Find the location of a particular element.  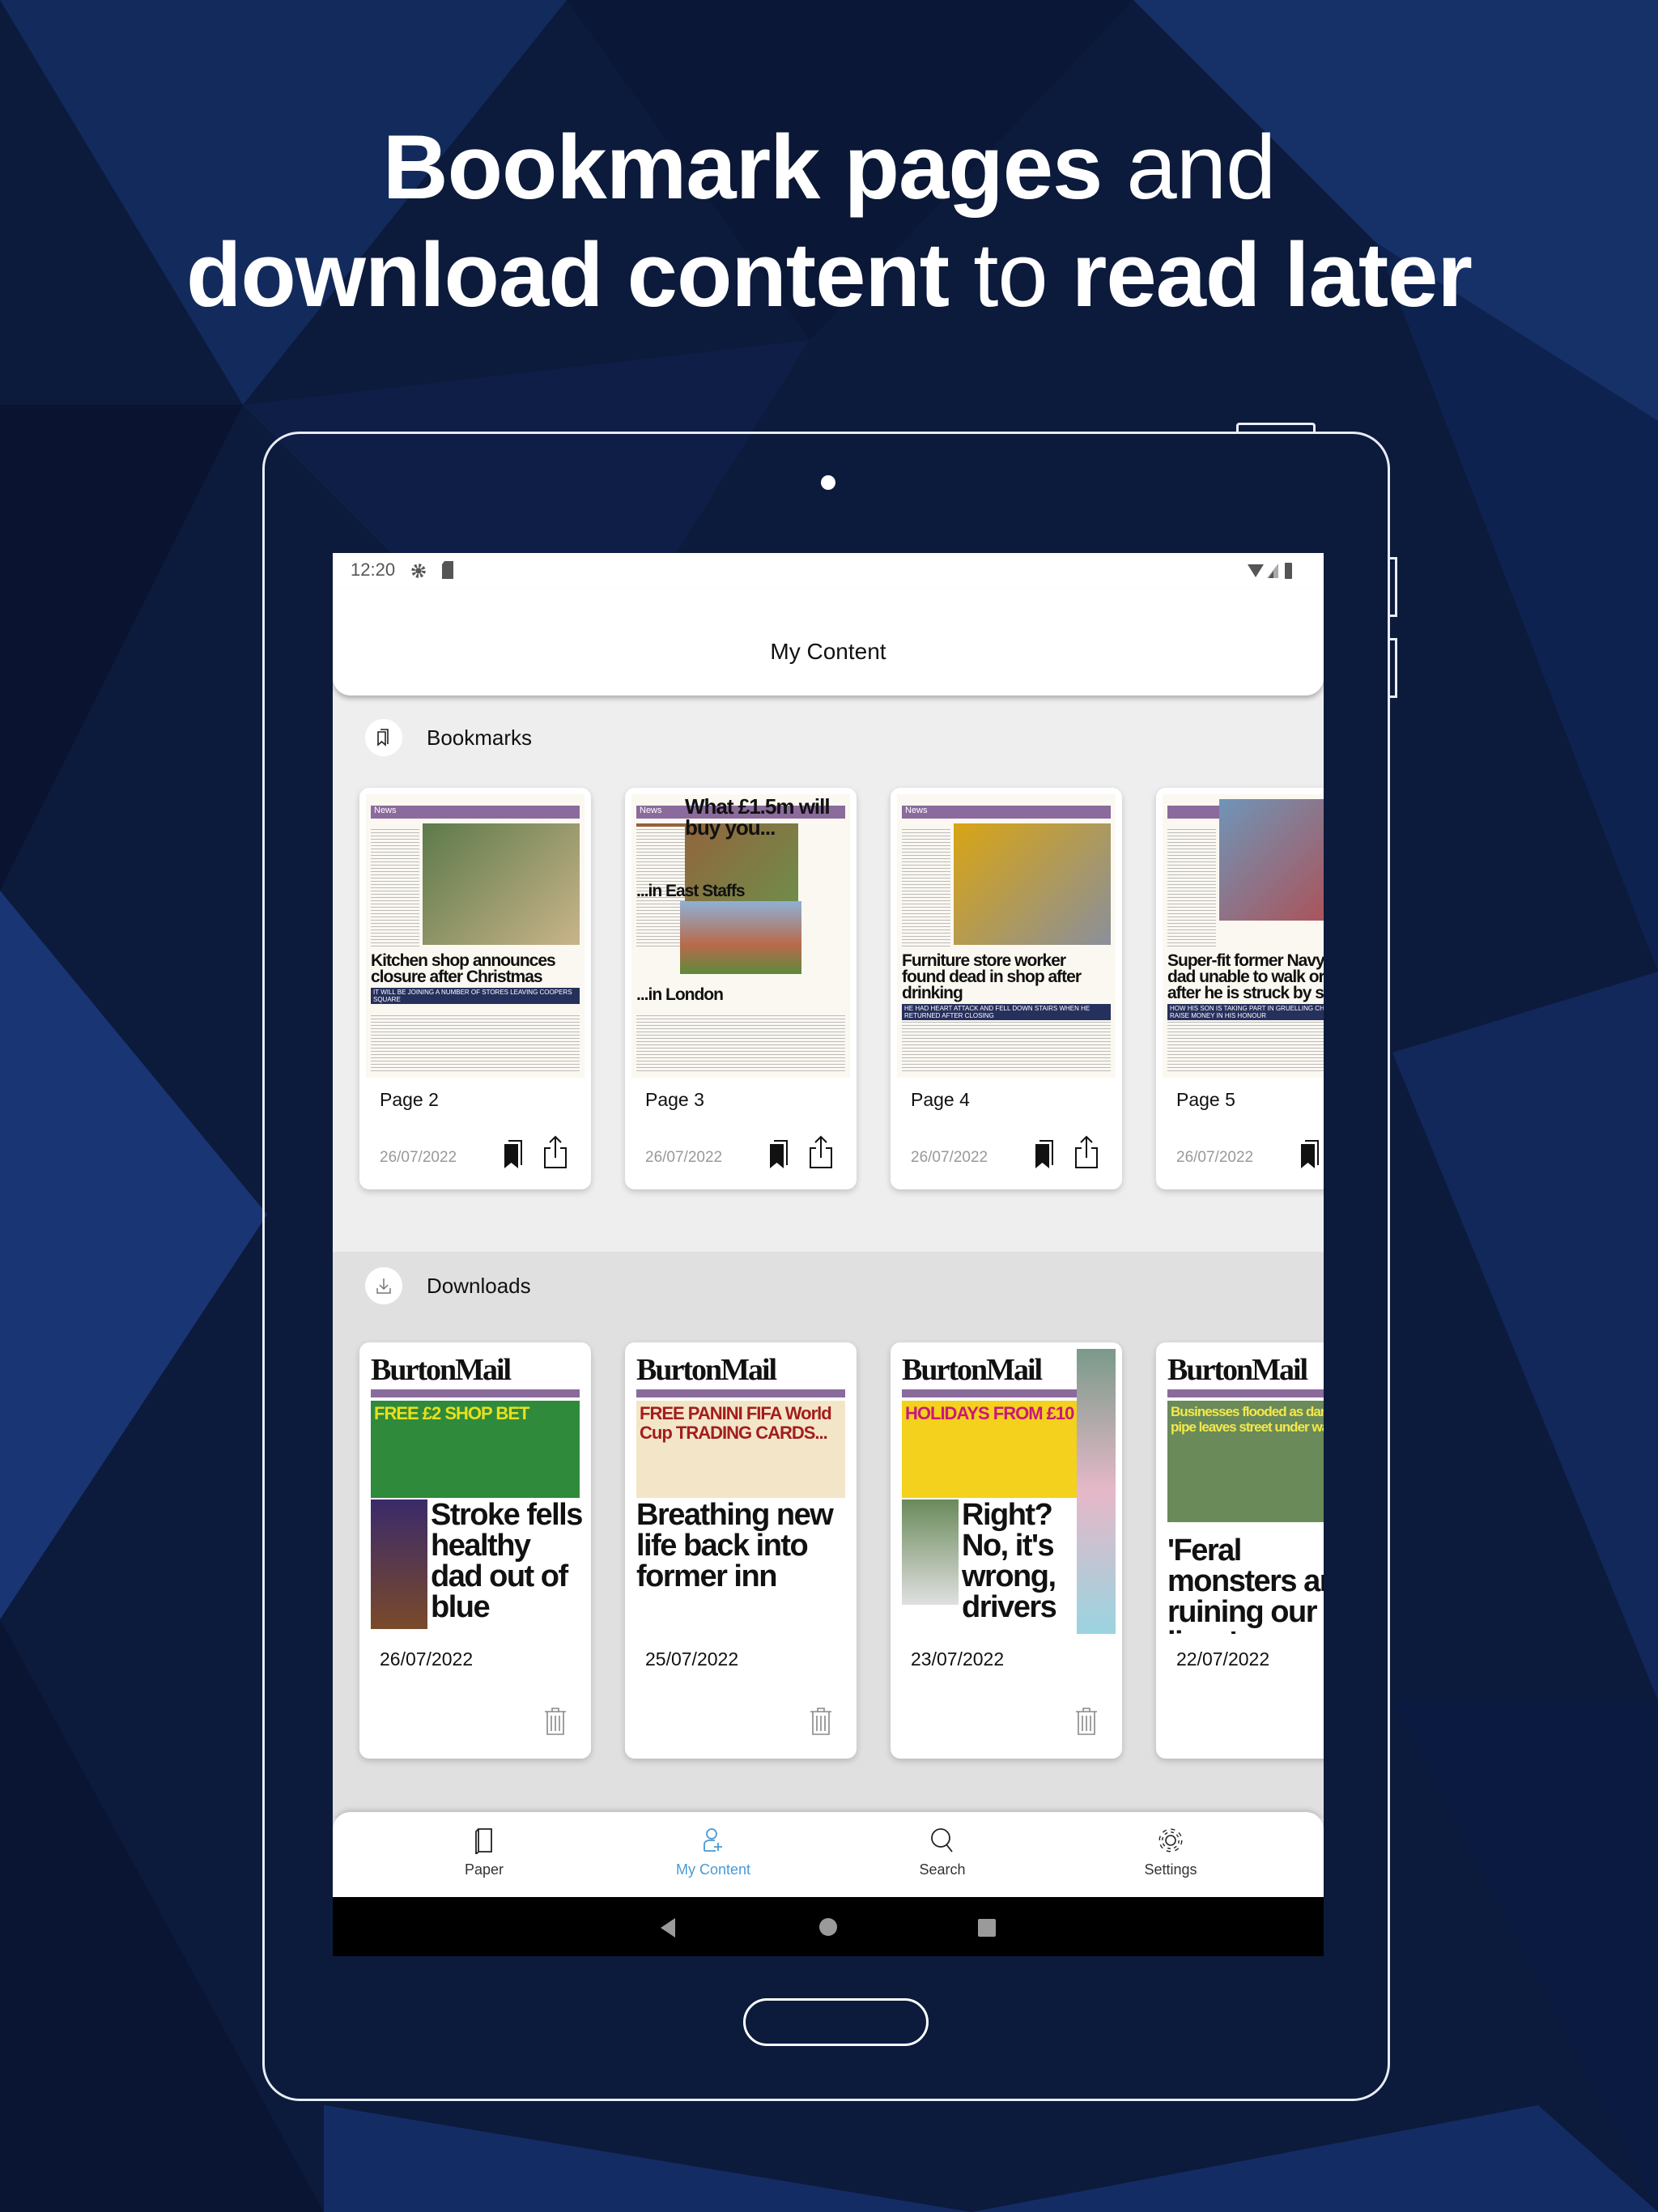

bookmarks-title: Bookmarks is located at coordinates (480, 737).